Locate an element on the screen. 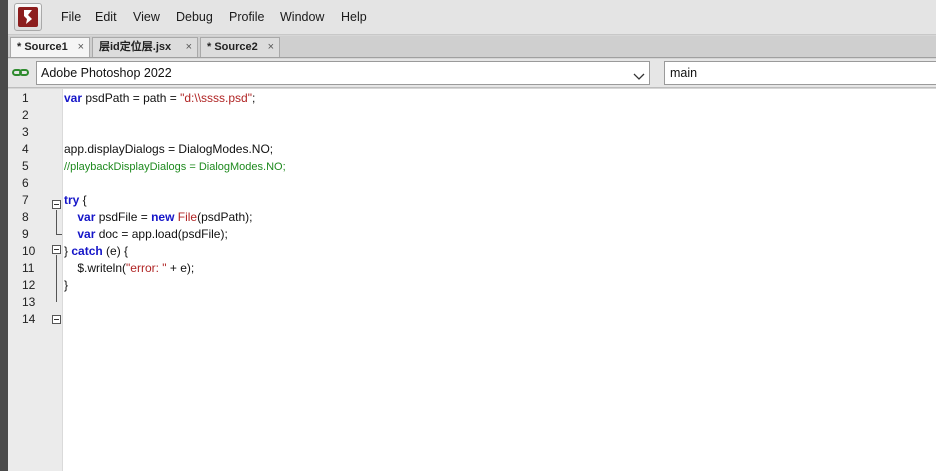  code-token: doc = app.load(psdFile); is located at coordinates (161, 234).